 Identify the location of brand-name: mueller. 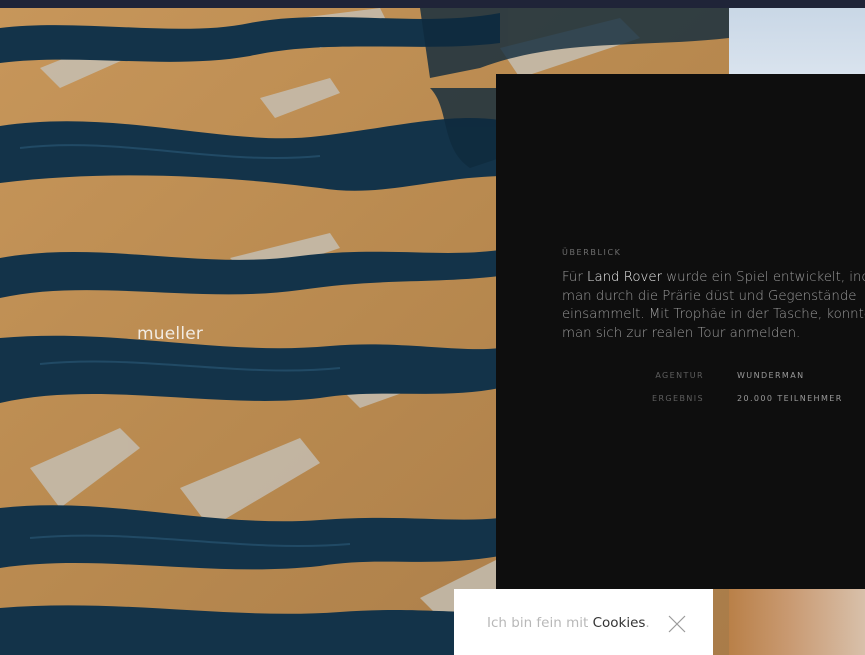
(170, 334).